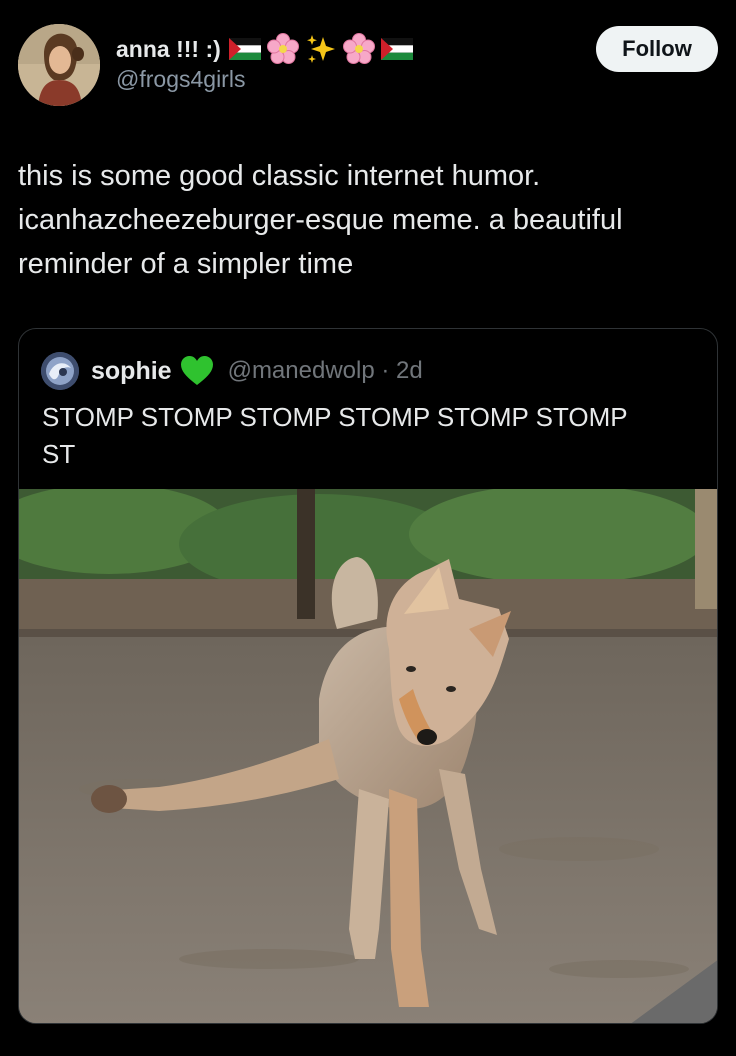  I want to click on quote-author-avatar, so click(60, 371).